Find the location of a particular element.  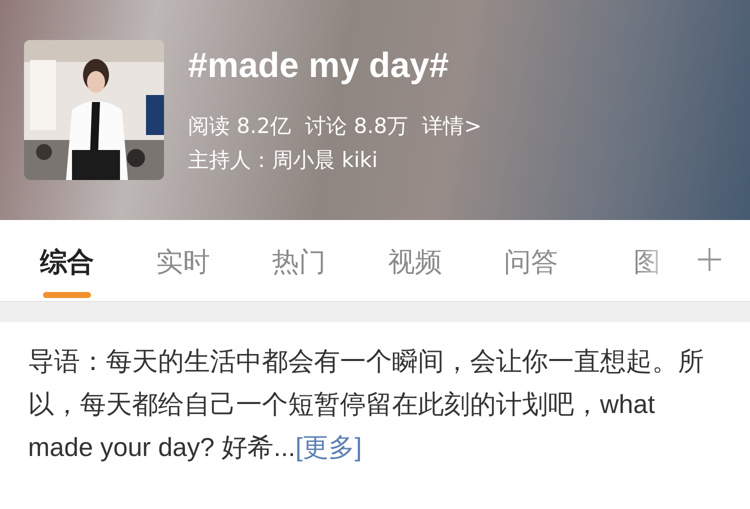

read-count: 阅读 8.2亿 is located at coordinates (240, 126).